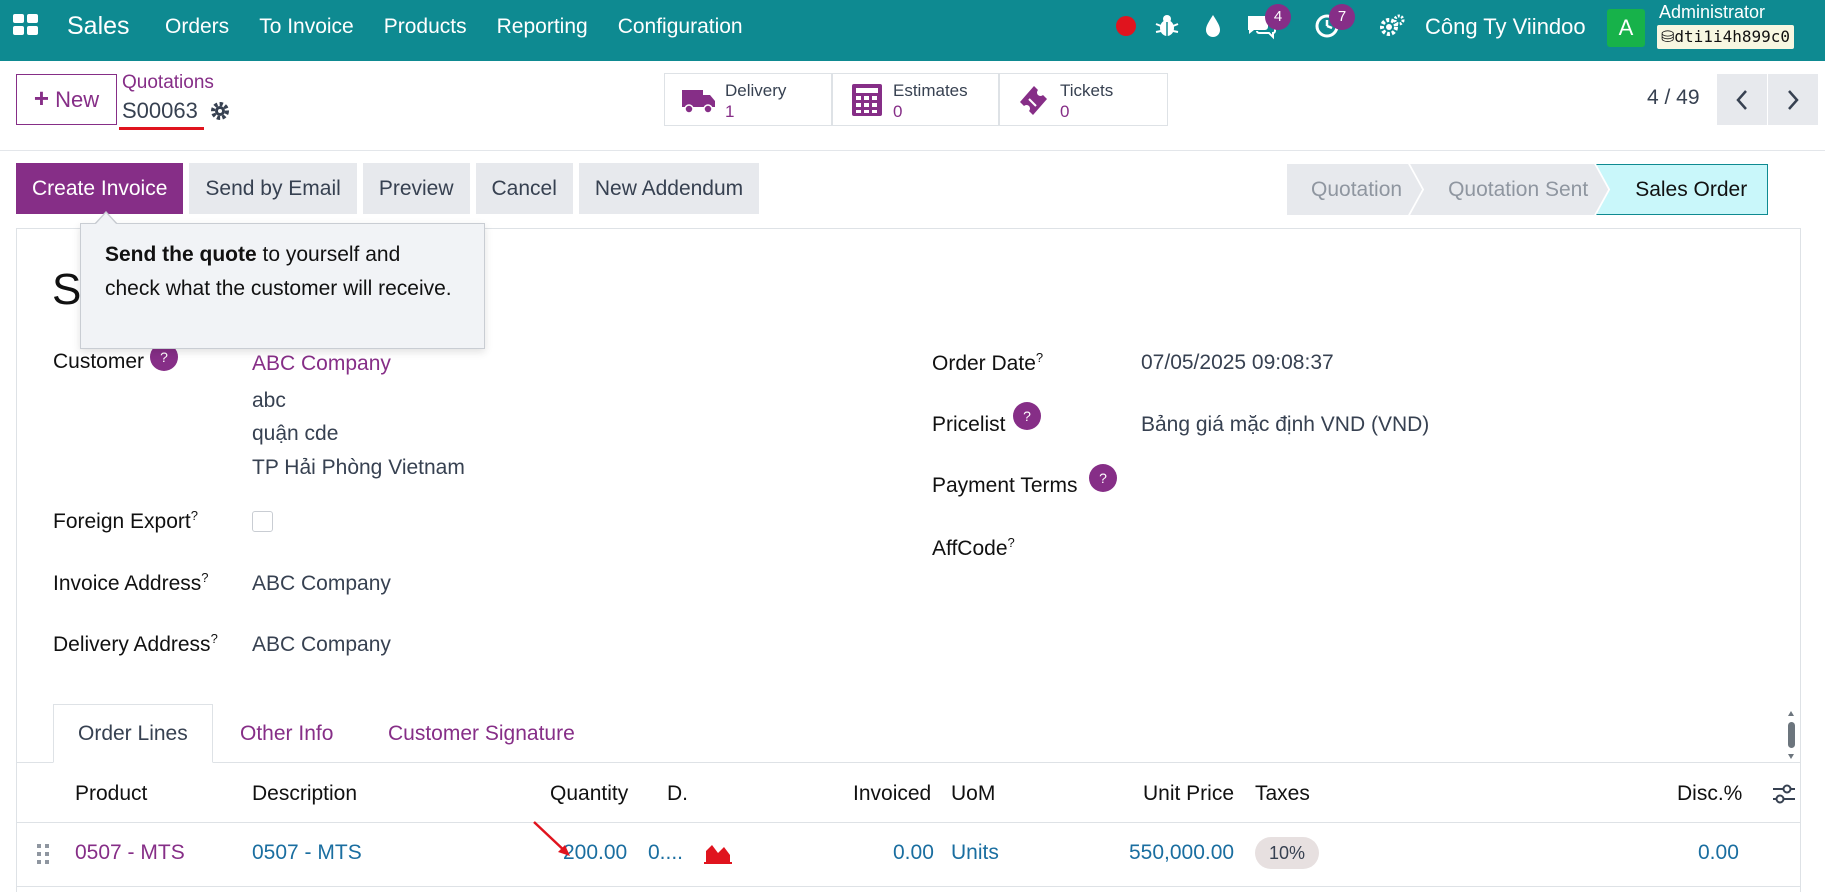 This screenshot has width=1825, height=892. Describe the element at coordinates (669, 188) in the screenshot. I see `new-addendum-button: New Addendum` at that location.